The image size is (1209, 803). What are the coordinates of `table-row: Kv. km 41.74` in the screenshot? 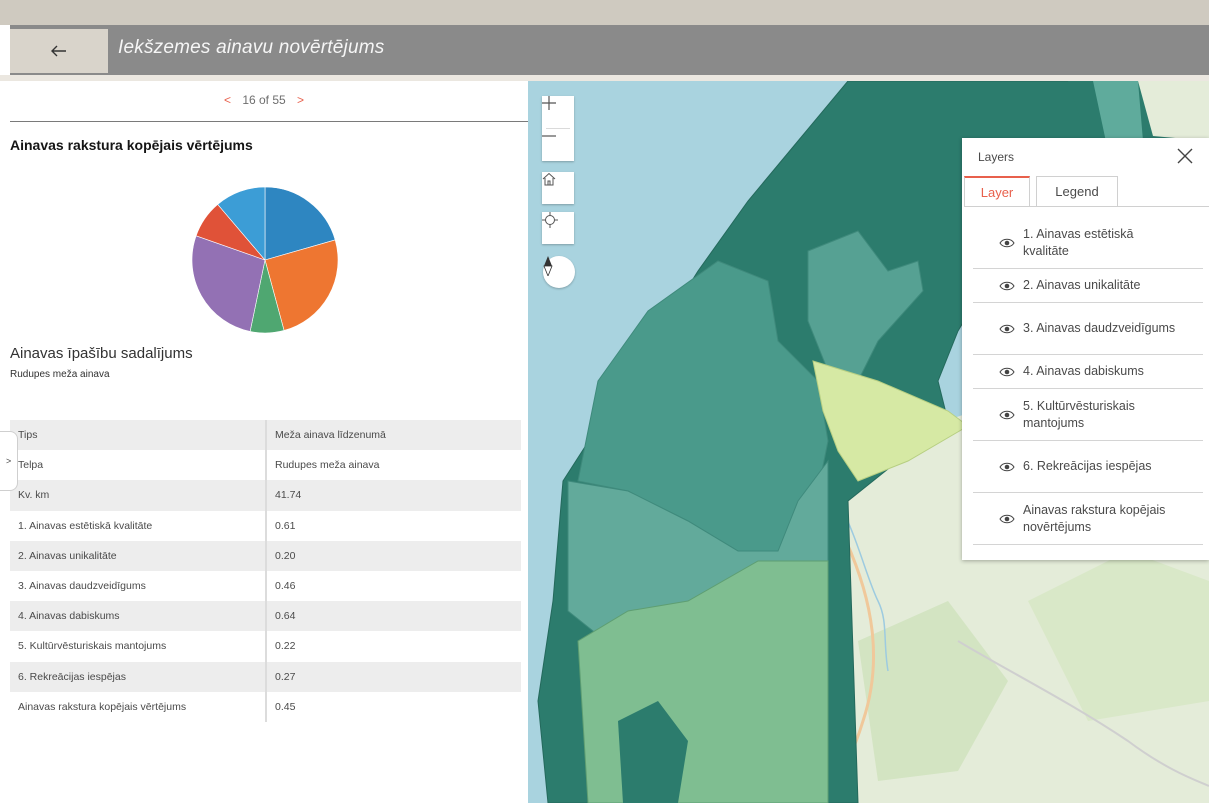 It's located at (265, 495).